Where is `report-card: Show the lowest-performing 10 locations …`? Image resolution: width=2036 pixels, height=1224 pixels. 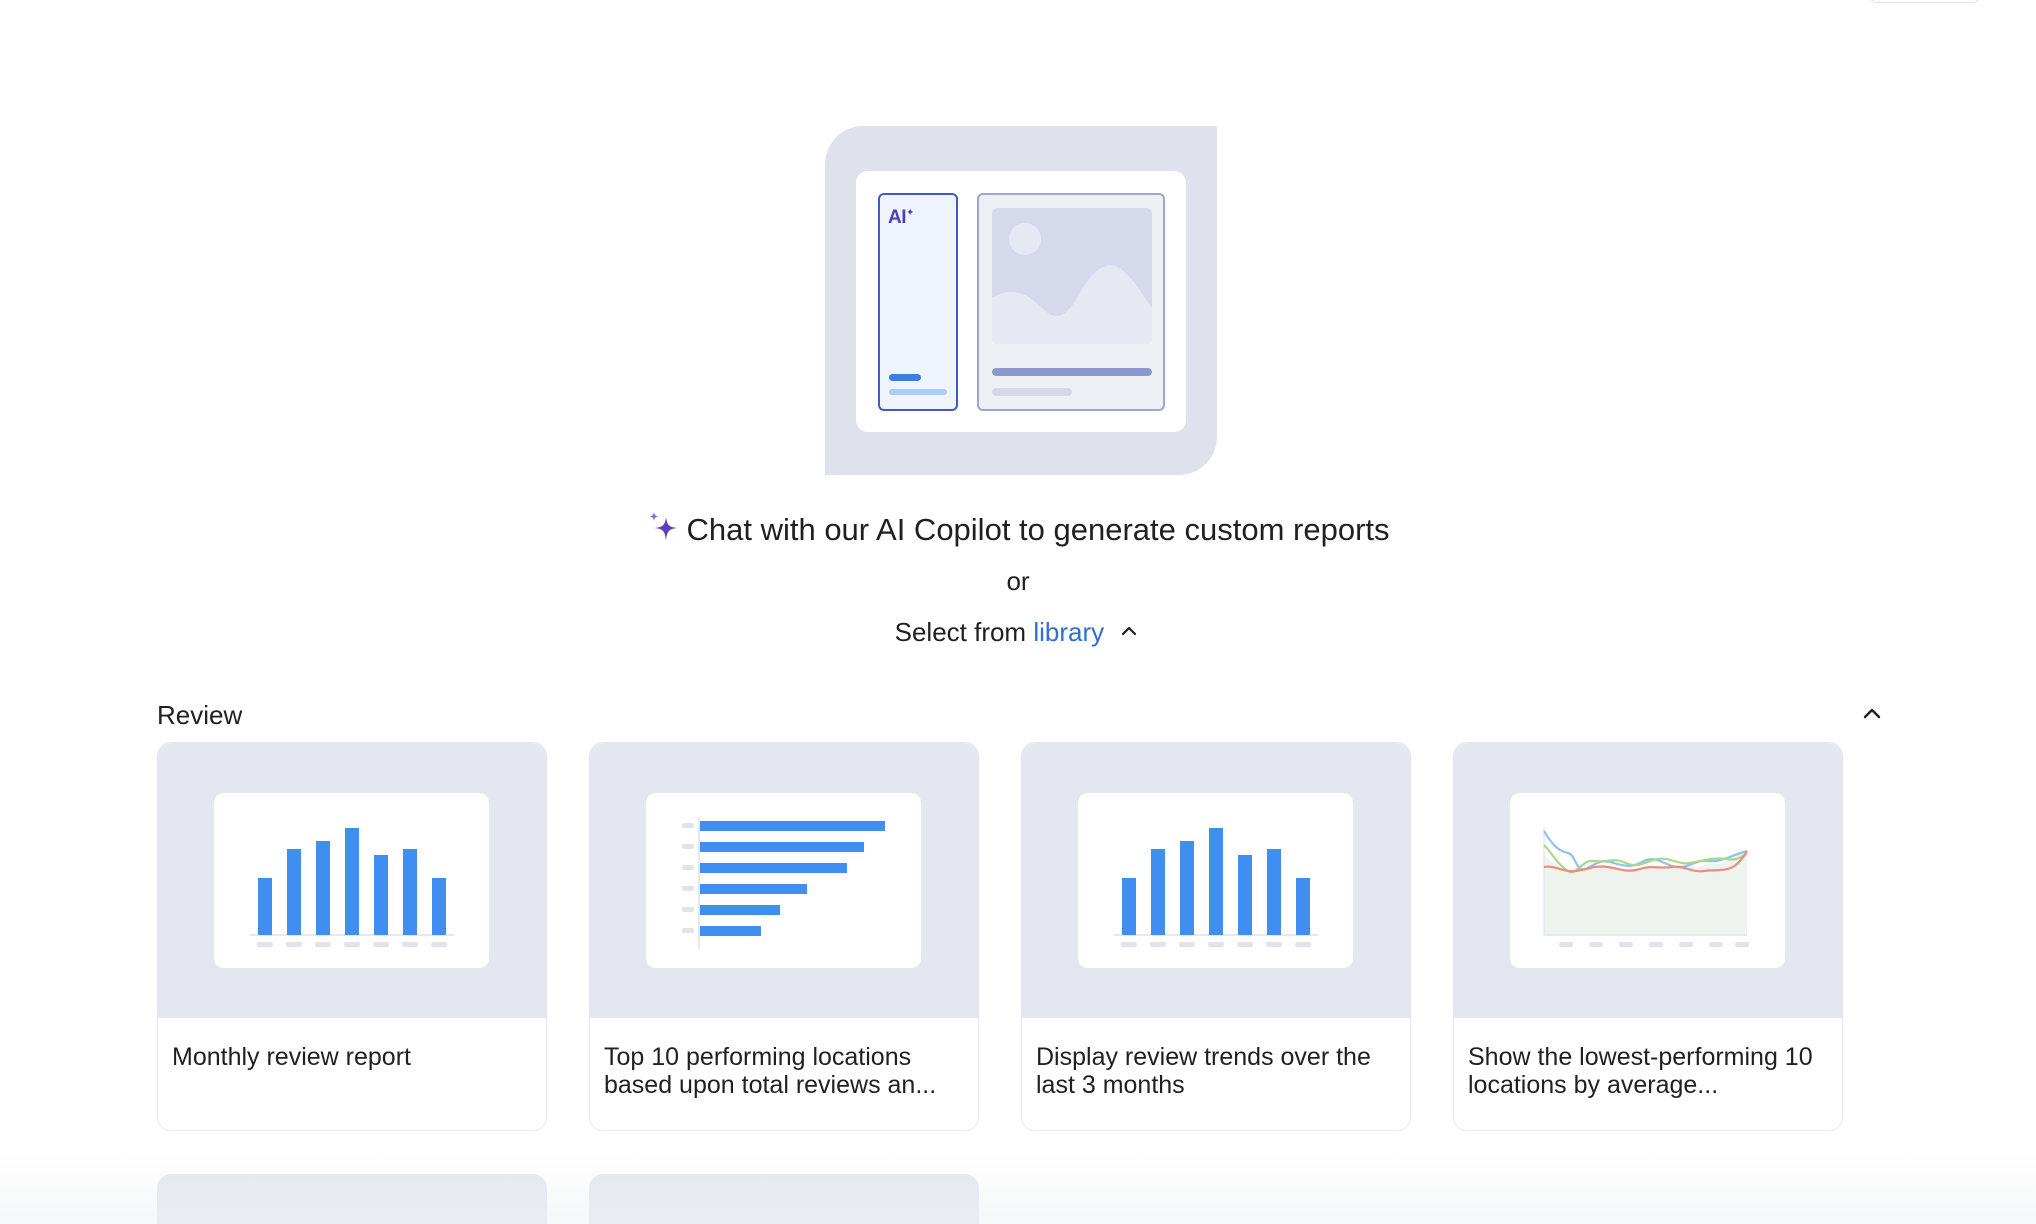
report-card: Show the lowest-performing 10 locations … is located at coordinates (1648, 936).